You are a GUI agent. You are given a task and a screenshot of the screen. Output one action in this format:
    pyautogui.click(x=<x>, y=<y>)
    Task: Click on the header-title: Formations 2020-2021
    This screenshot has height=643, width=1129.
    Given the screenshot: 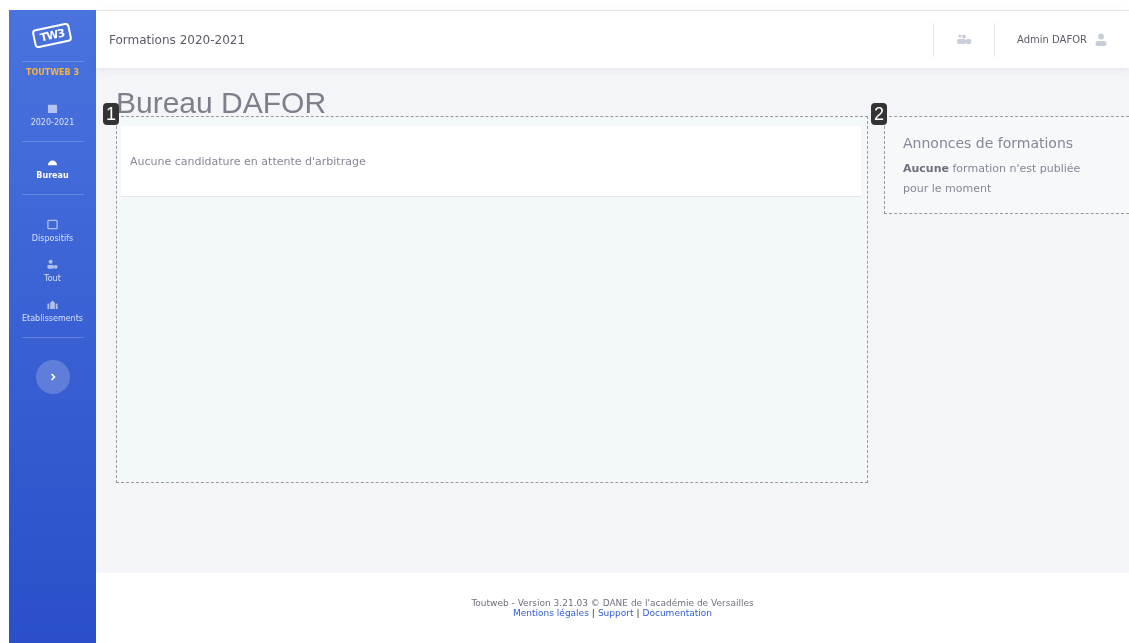 What is the action you would take?
    pyautogui.click(x=178, y=39)
    